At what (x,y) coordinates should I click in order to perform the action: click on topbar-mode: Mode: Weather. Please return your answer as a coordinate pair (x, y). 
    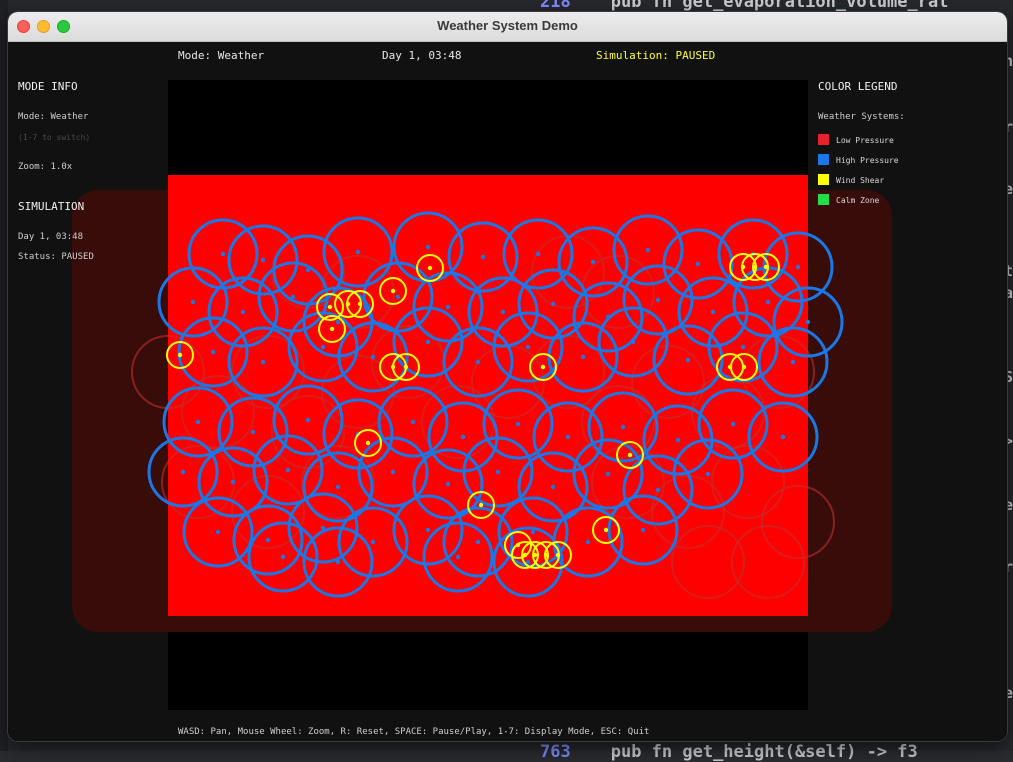
    Looking at the image, I should click on (221, 55).